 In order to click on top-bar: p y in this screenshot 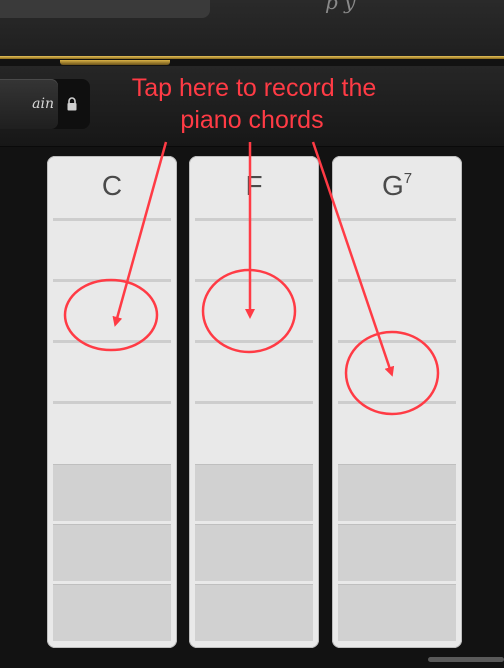, I will do `click(252, 29)`.